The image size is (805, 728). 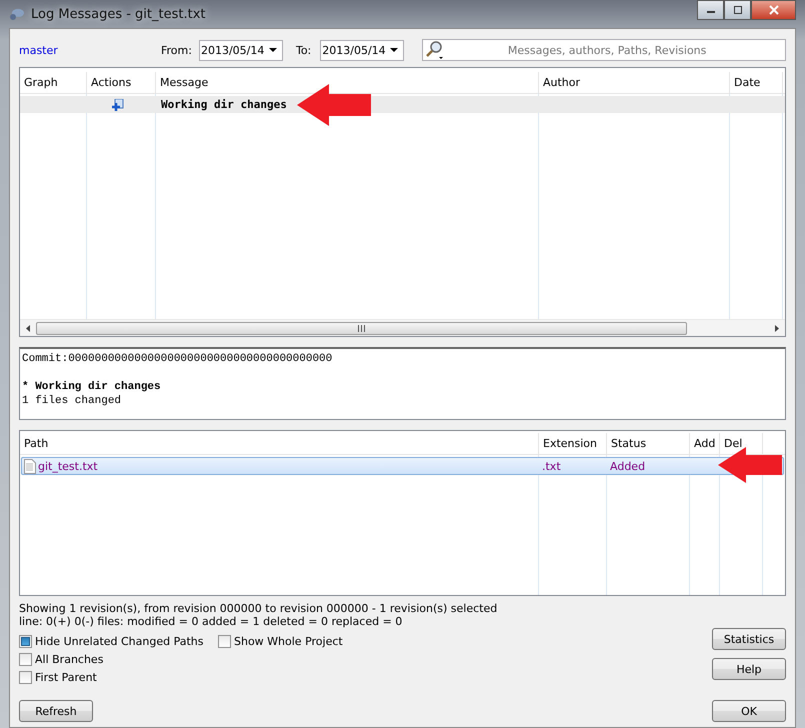 I want to click on column-header: Author, so click(x=634, y=82).